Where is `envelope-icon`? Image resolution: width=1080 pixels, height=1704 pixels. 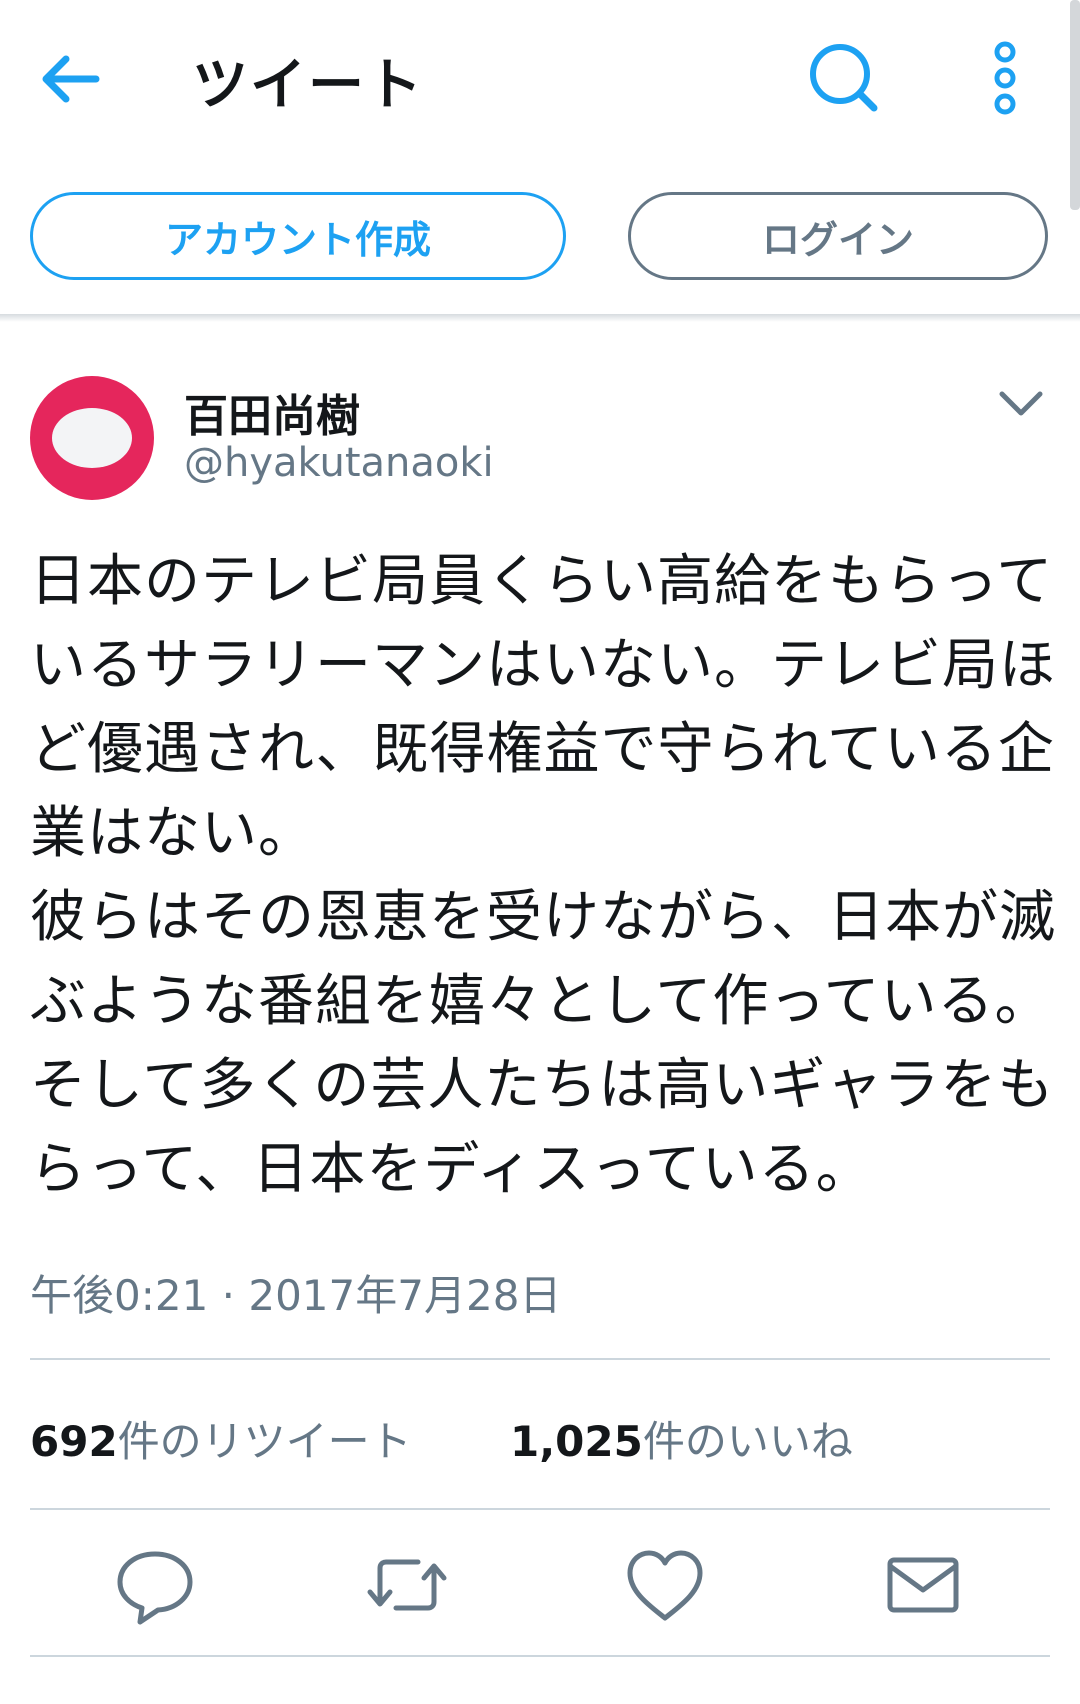 envelope-icon is located at coordinates (923, 1585).